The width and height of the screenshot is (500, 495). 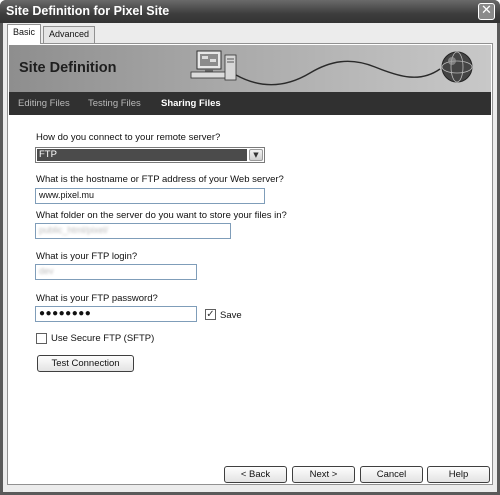 What do you see at coordinates (150, 196) in the screenshot?
I see `hostname-input: www.pixel.mu` at bounding box center [150, 196].